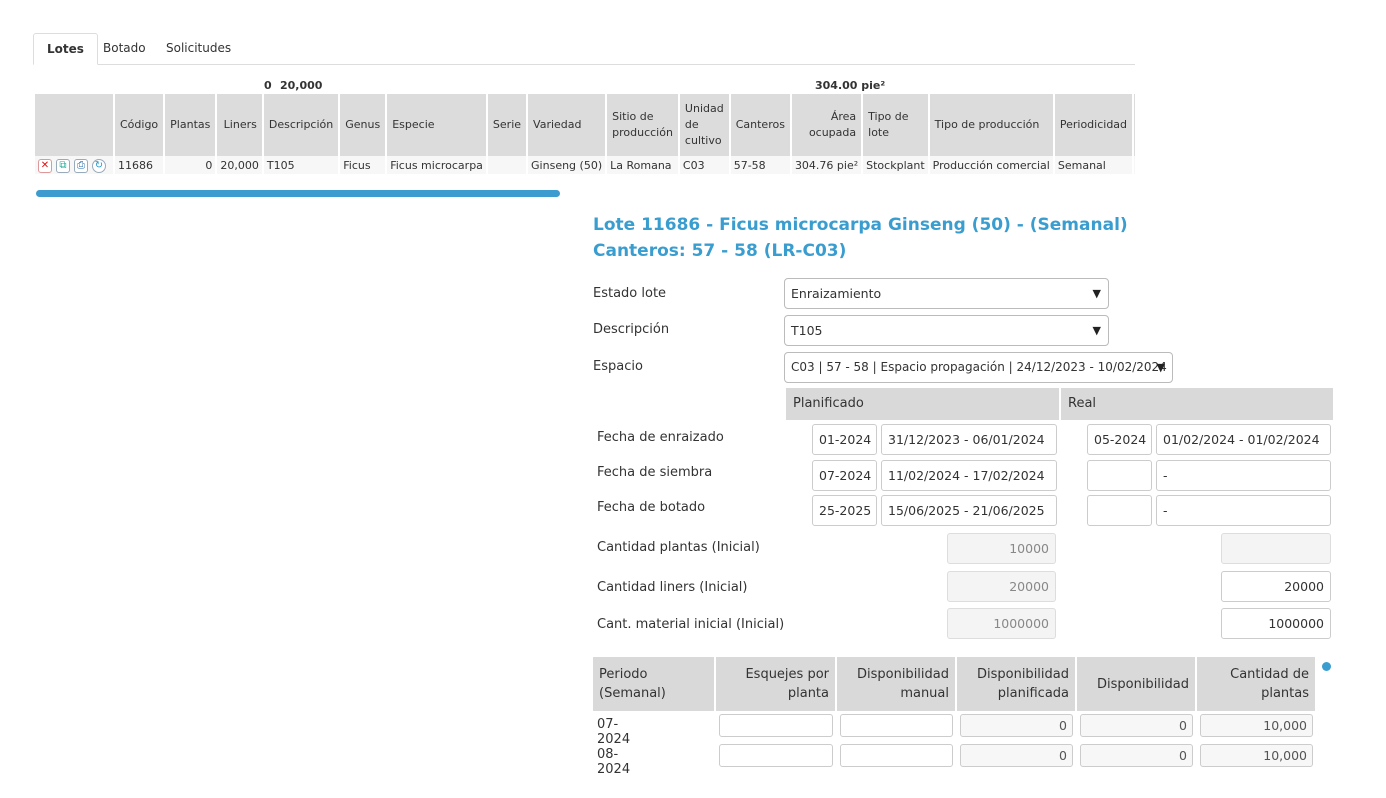 The image size is (1386, 798). Describe the element at coordinates (655, 472) in the screenshot. I see `fecha-siembra-label: Fecha de siembra` at that location.